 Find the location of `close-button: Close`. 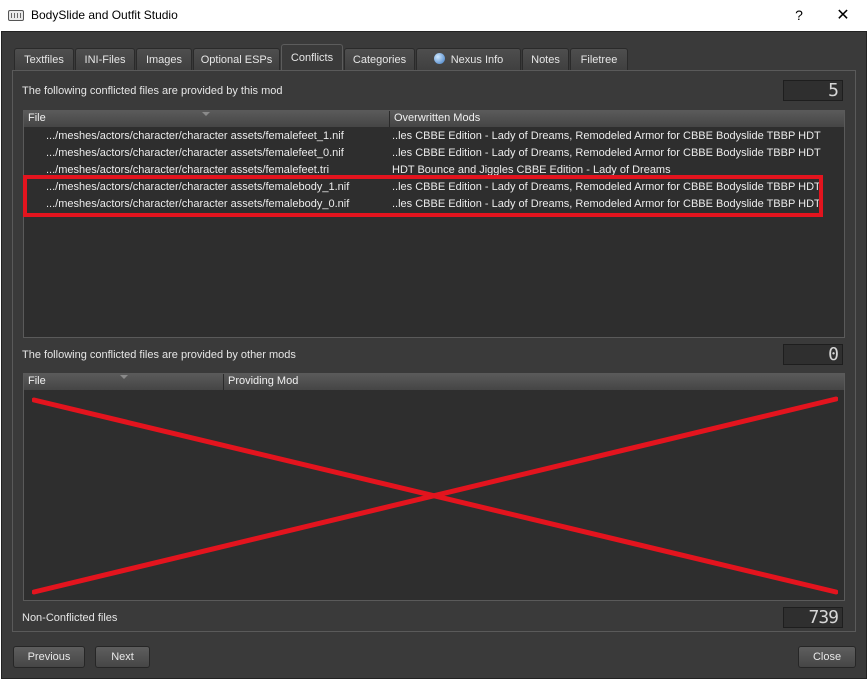

close-button: Close is located at coordinates (827, 657).